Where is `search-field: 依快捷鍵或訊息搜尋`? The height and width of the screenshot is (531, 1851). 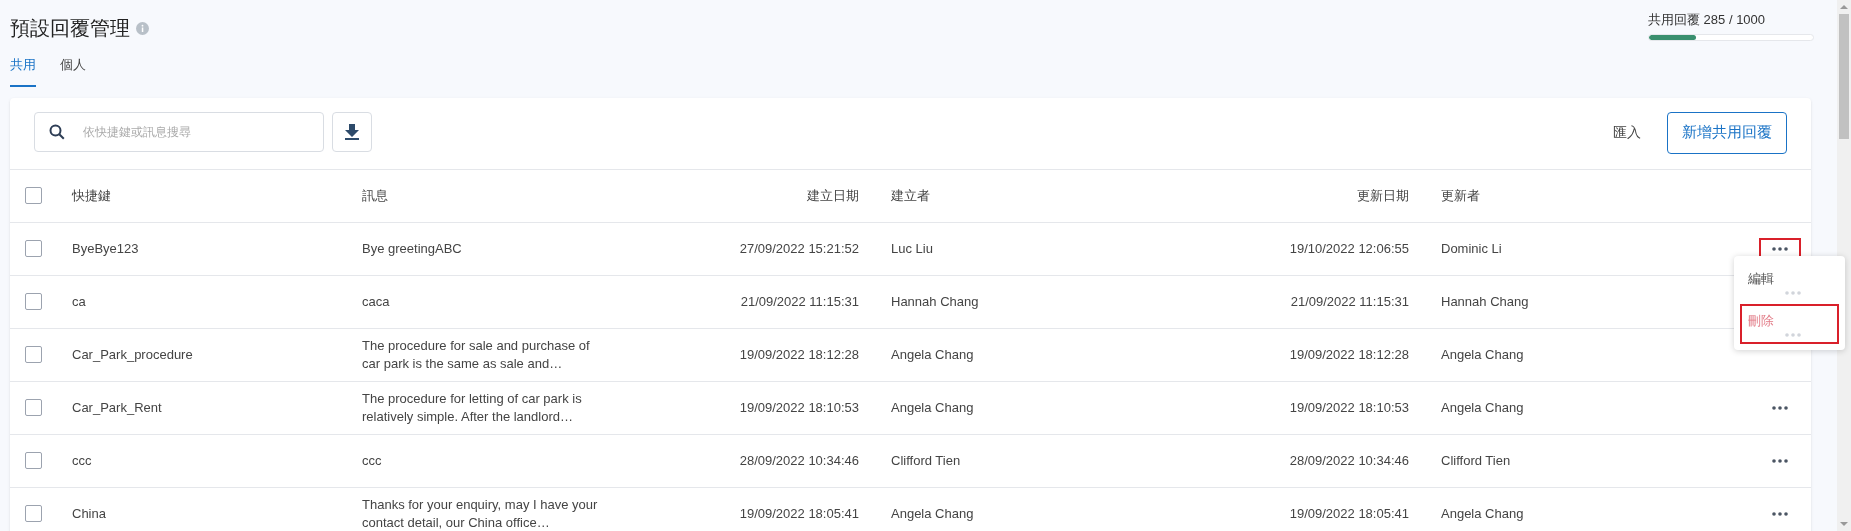 search-field: 依快捷鍵或訊息搜尋 is located at coordinates (179, 131).